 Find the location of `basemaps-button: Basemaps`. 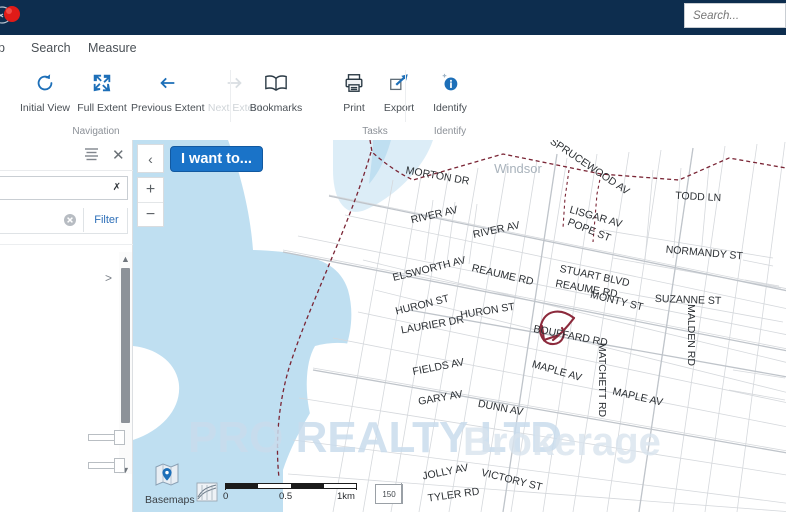

basemaps-button: Basemaps is located at coordinates (170, 484).